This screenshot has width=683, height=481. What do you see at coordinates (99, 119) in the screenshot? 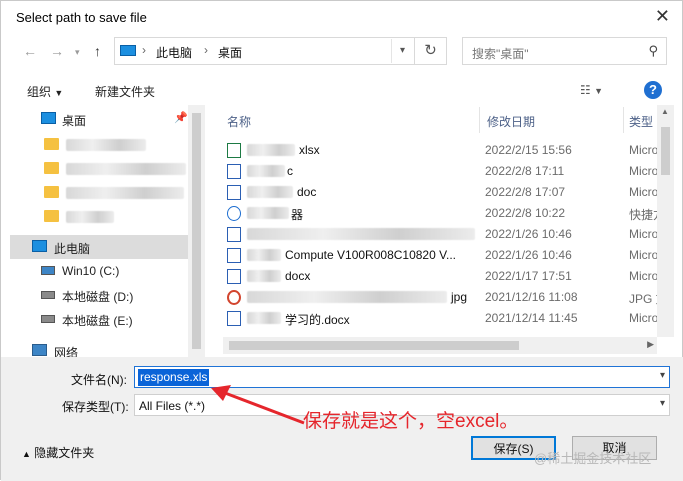
I see `nav-item-desktop: 桌面 📌` at bounding box center [99, 119].